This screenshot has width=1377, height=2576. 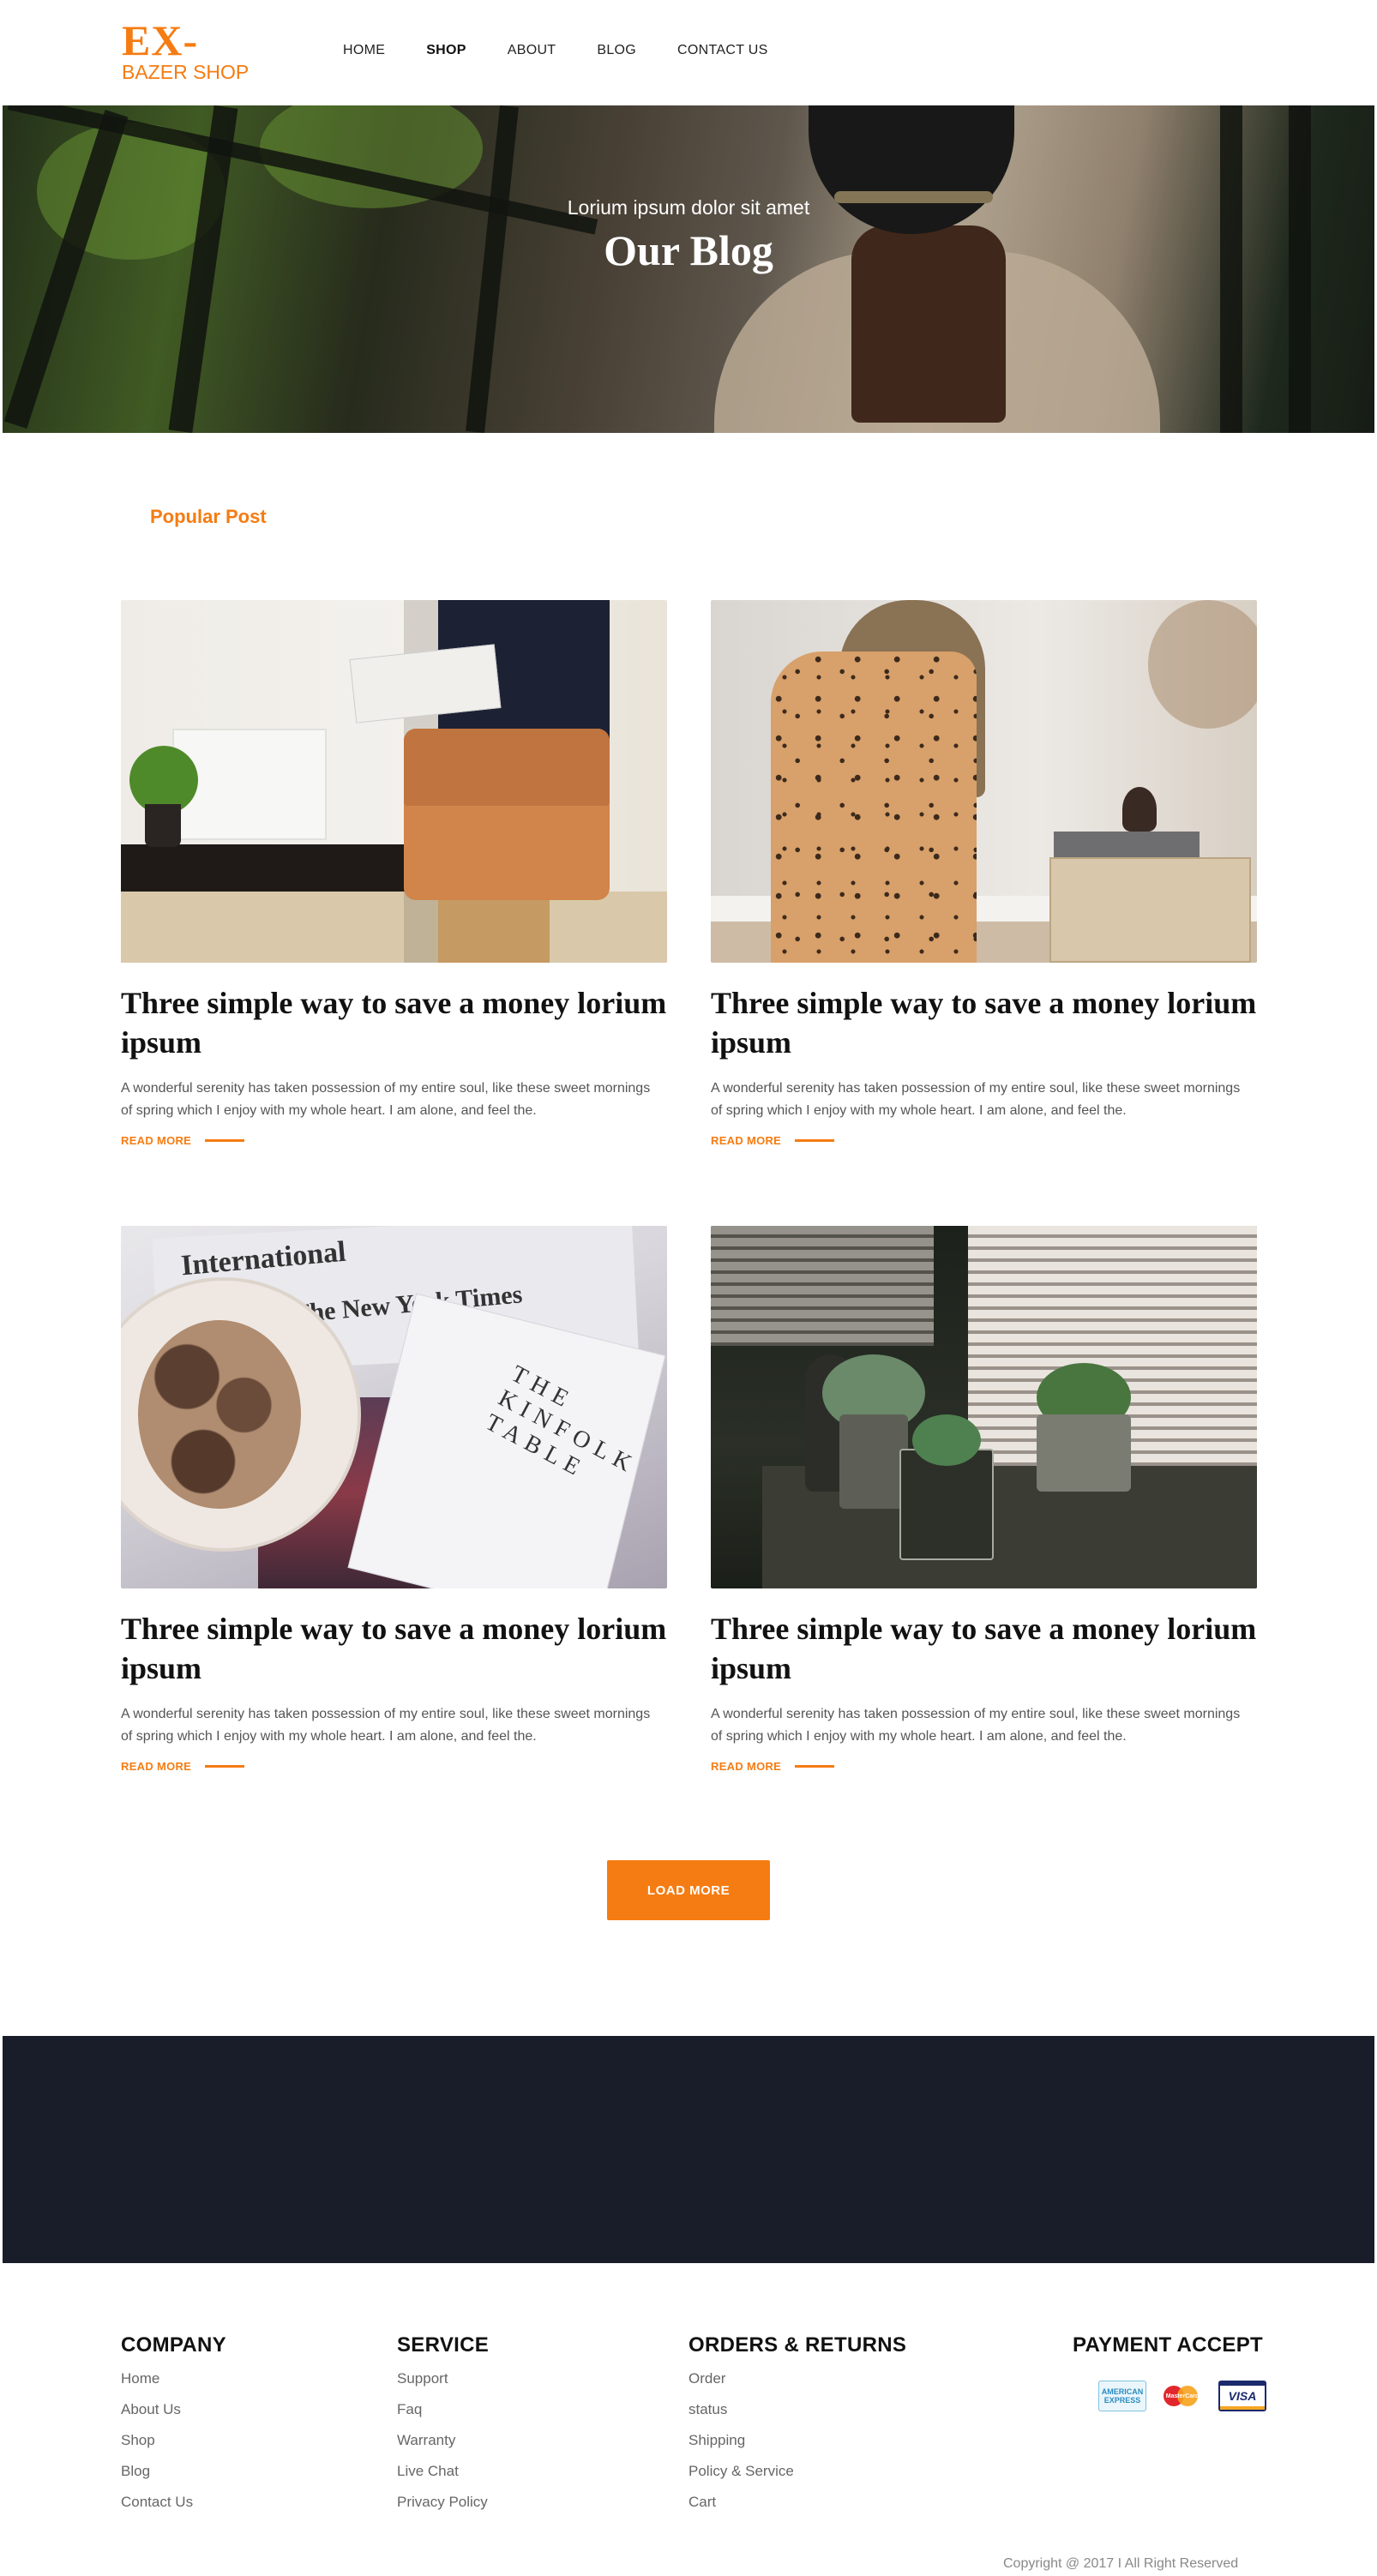 I want to click on nav-contact-us: CONTACT US, so click(x=722, y=50).